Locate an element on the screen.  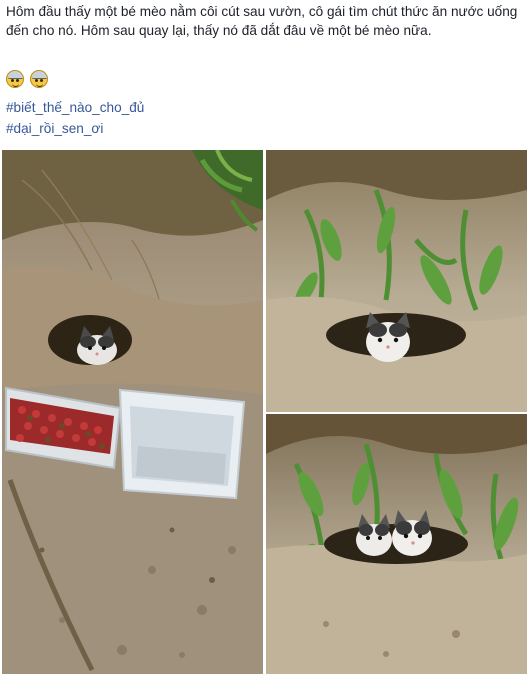
hashtag-link: #dại_rồi_sen_ơi is located at coordinates (54, 129).